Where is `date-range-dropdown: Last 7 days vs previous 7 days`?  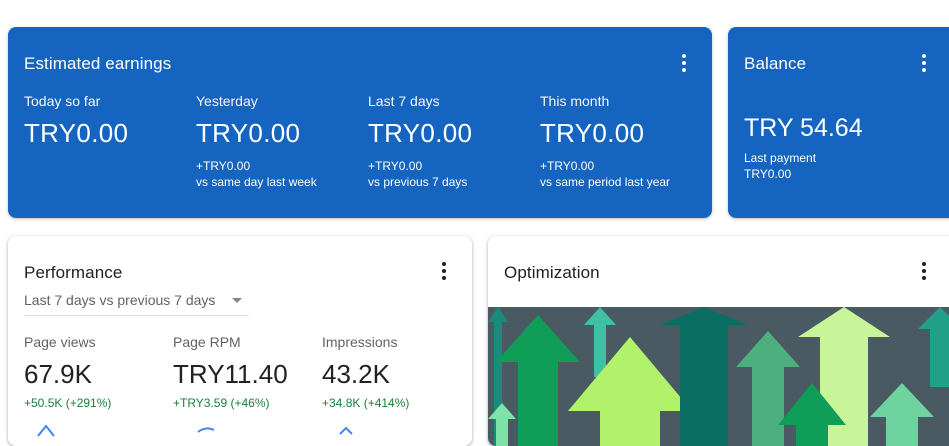 date-range-dropdown: Last 7 days vs previous 7 days is located at coordinates (136, 304).